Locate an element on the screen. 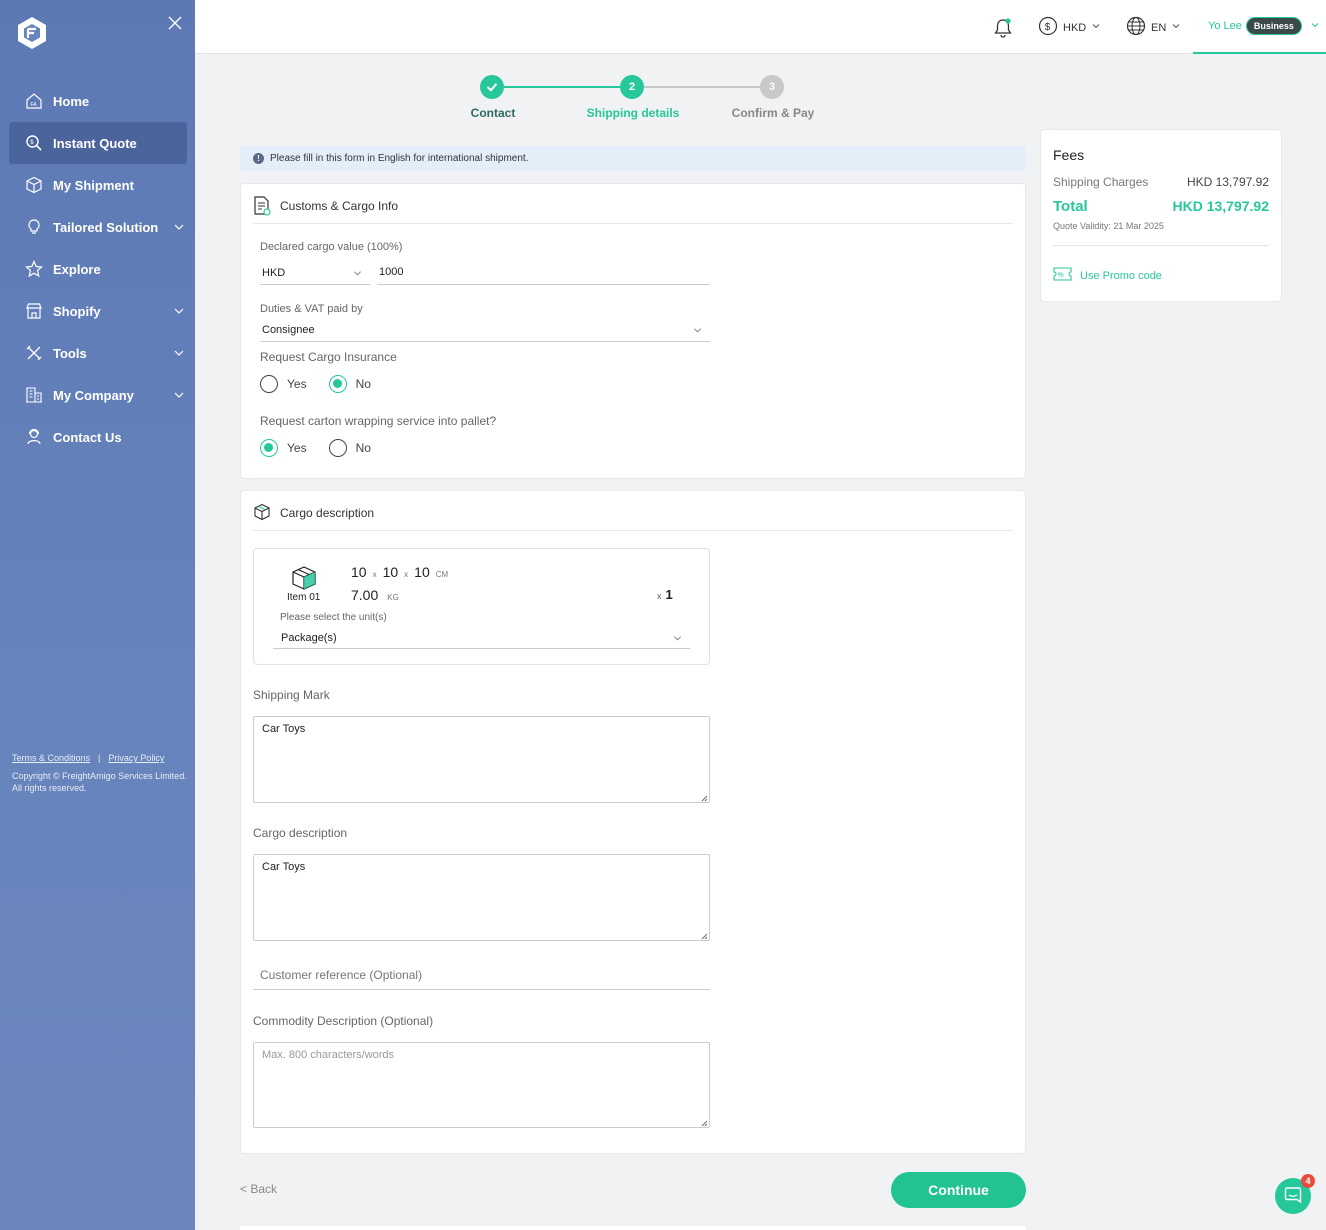 The height and width of the screenshot is (1230, 1326). language-label: EN is located at coordinates (1159, 27).